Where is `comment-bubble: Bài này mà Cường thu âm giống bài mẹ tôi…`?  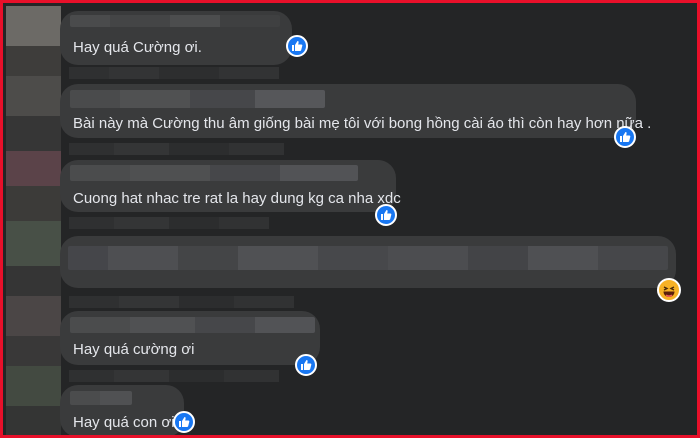
comment-bubble: Bài này mà Cường thu âm giống bài mẹ tôi… is located at coordinates (355, 111).